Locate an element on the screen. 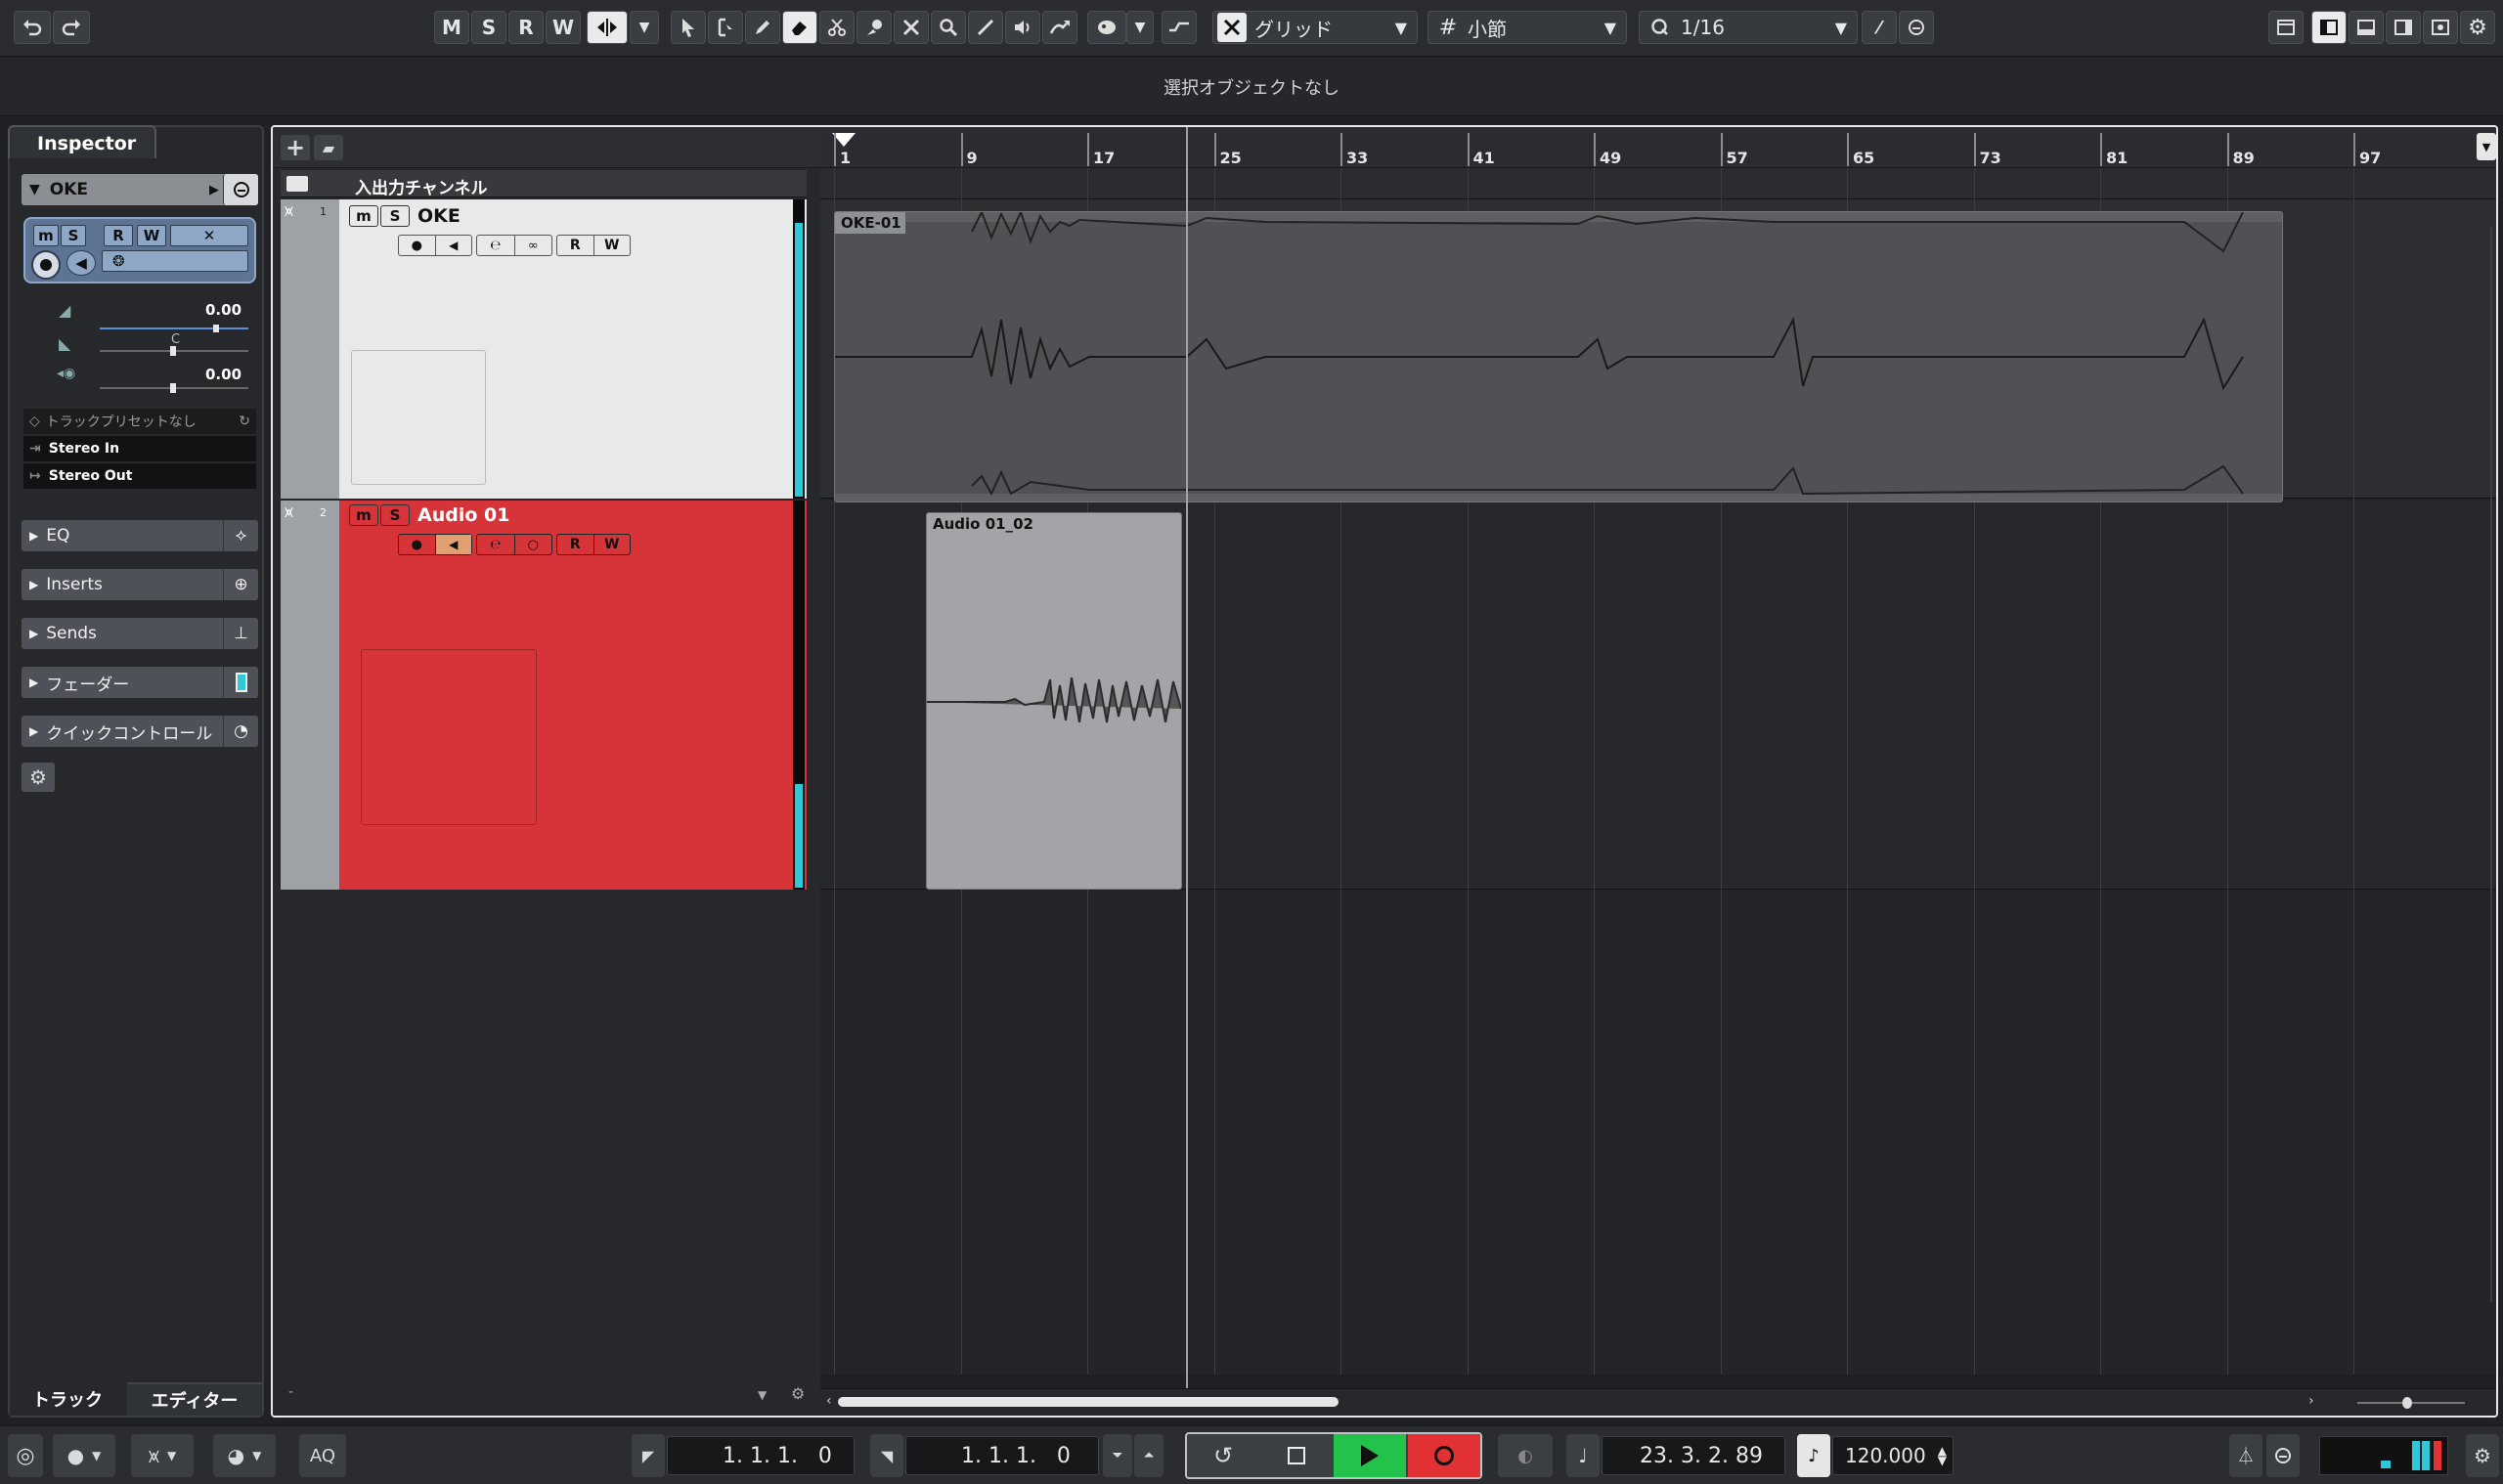  settings-button: ⚙ is located at coordinates (2477, 27).